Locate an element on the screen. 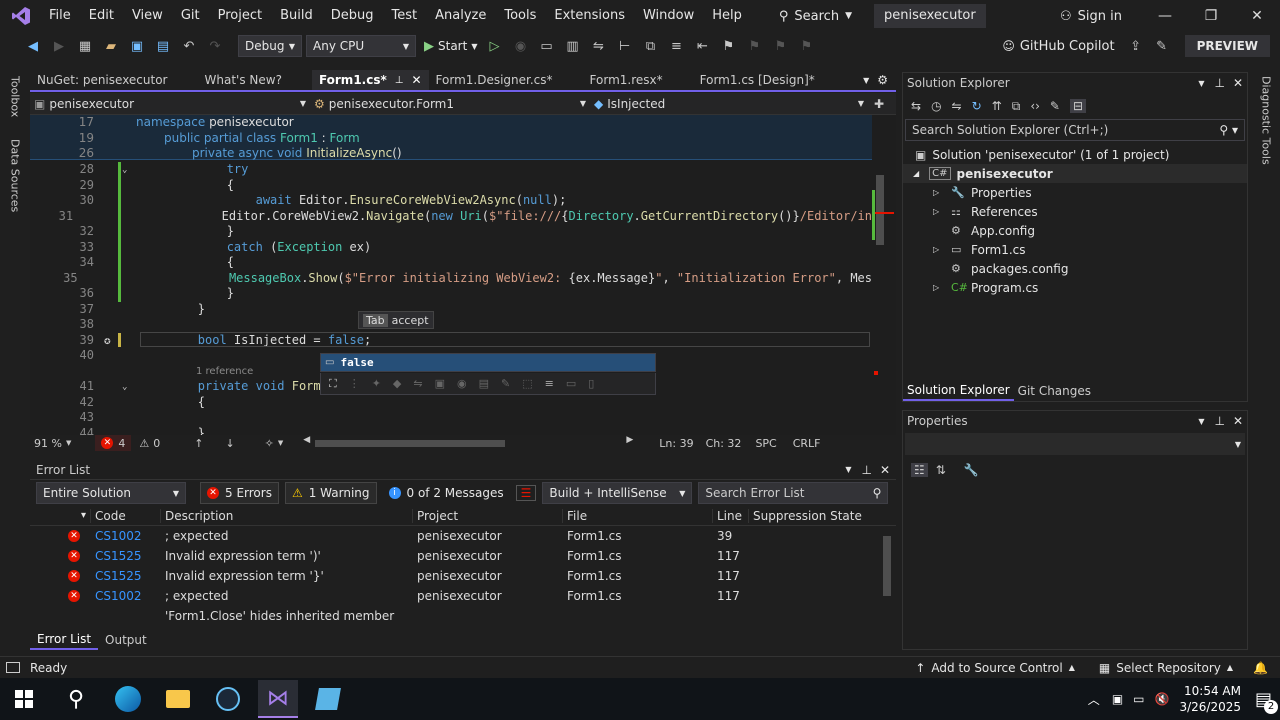  forward-icon: ▶ is located at coordinates (59, 46).